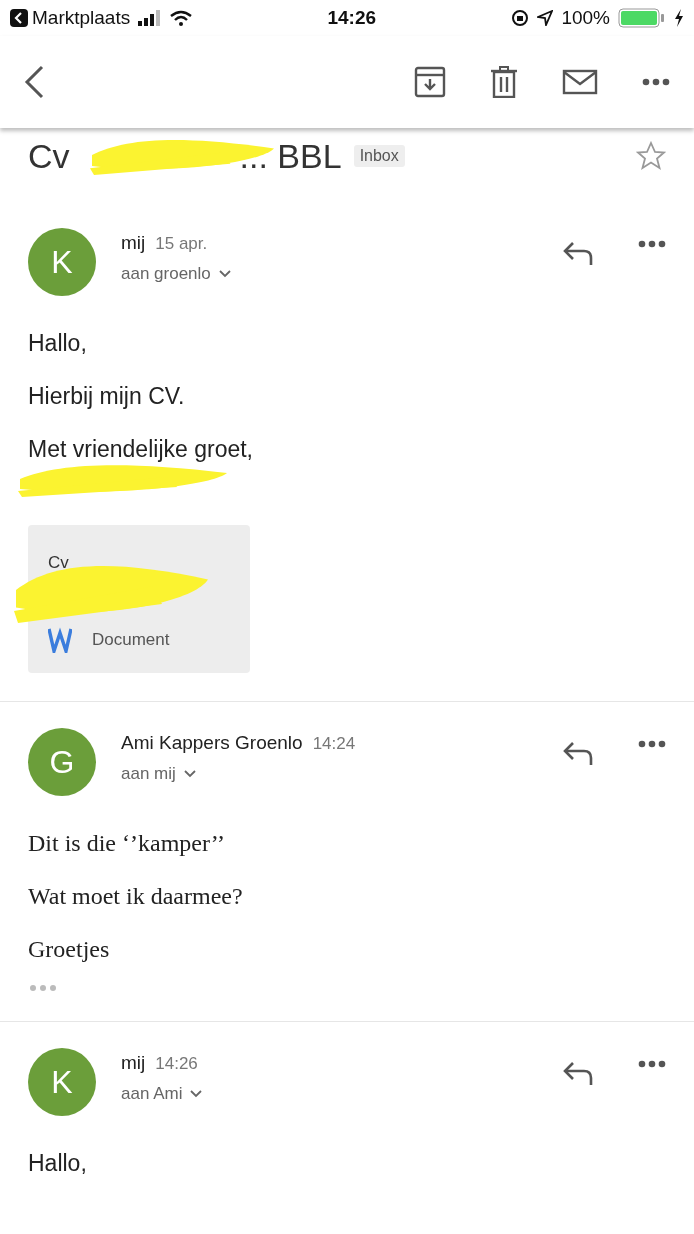 The image size is (694, 1234). Describe the element at coordinates (352, 18) in the screenshot. I see `status-time: 14:26` at that location.